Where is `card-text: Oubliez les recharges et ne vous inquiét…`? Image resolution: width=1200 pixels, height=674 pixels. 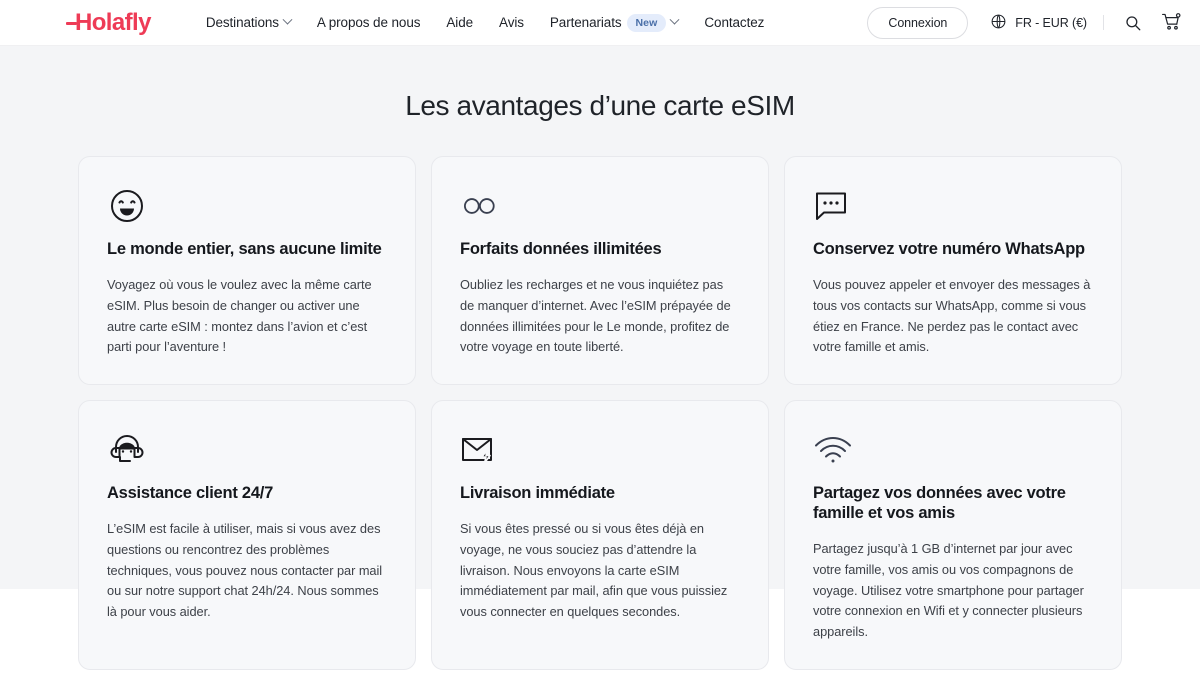
card-text: Oubliez les recharges et ne vous inquiét… is located at coordinates (595, 316).